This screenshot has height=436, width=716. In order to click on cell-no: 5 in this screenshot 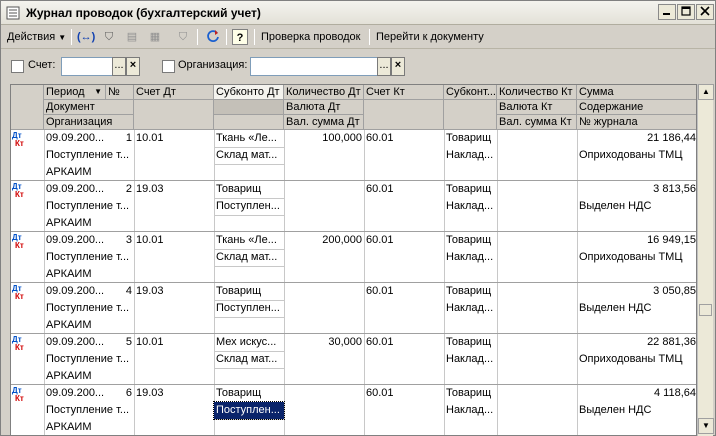, I will do `click(120, 342)`.